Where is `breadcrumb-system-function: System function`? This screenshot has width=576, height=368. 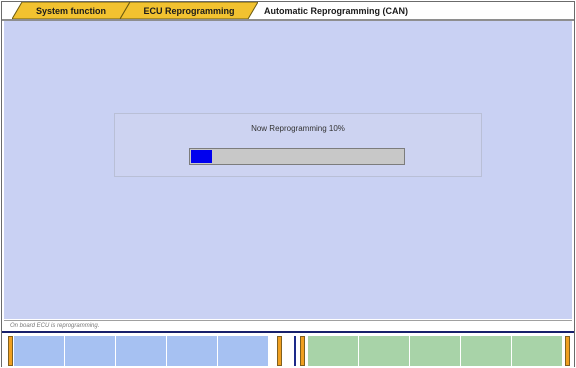
breadcrumb-system-function: System function is located at coordinates (71, 10).